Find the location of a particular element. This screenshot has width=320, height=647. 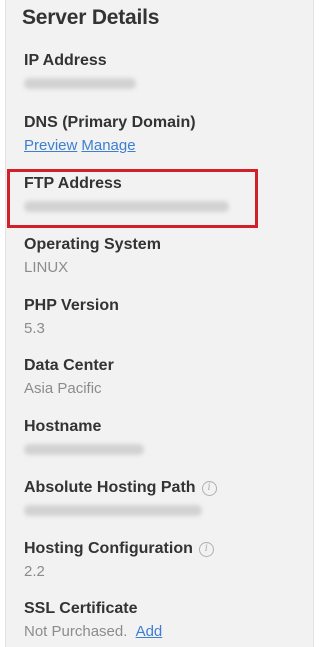

ssl-certificate-value: Not Purchased. is located at coordinates (76, 631).